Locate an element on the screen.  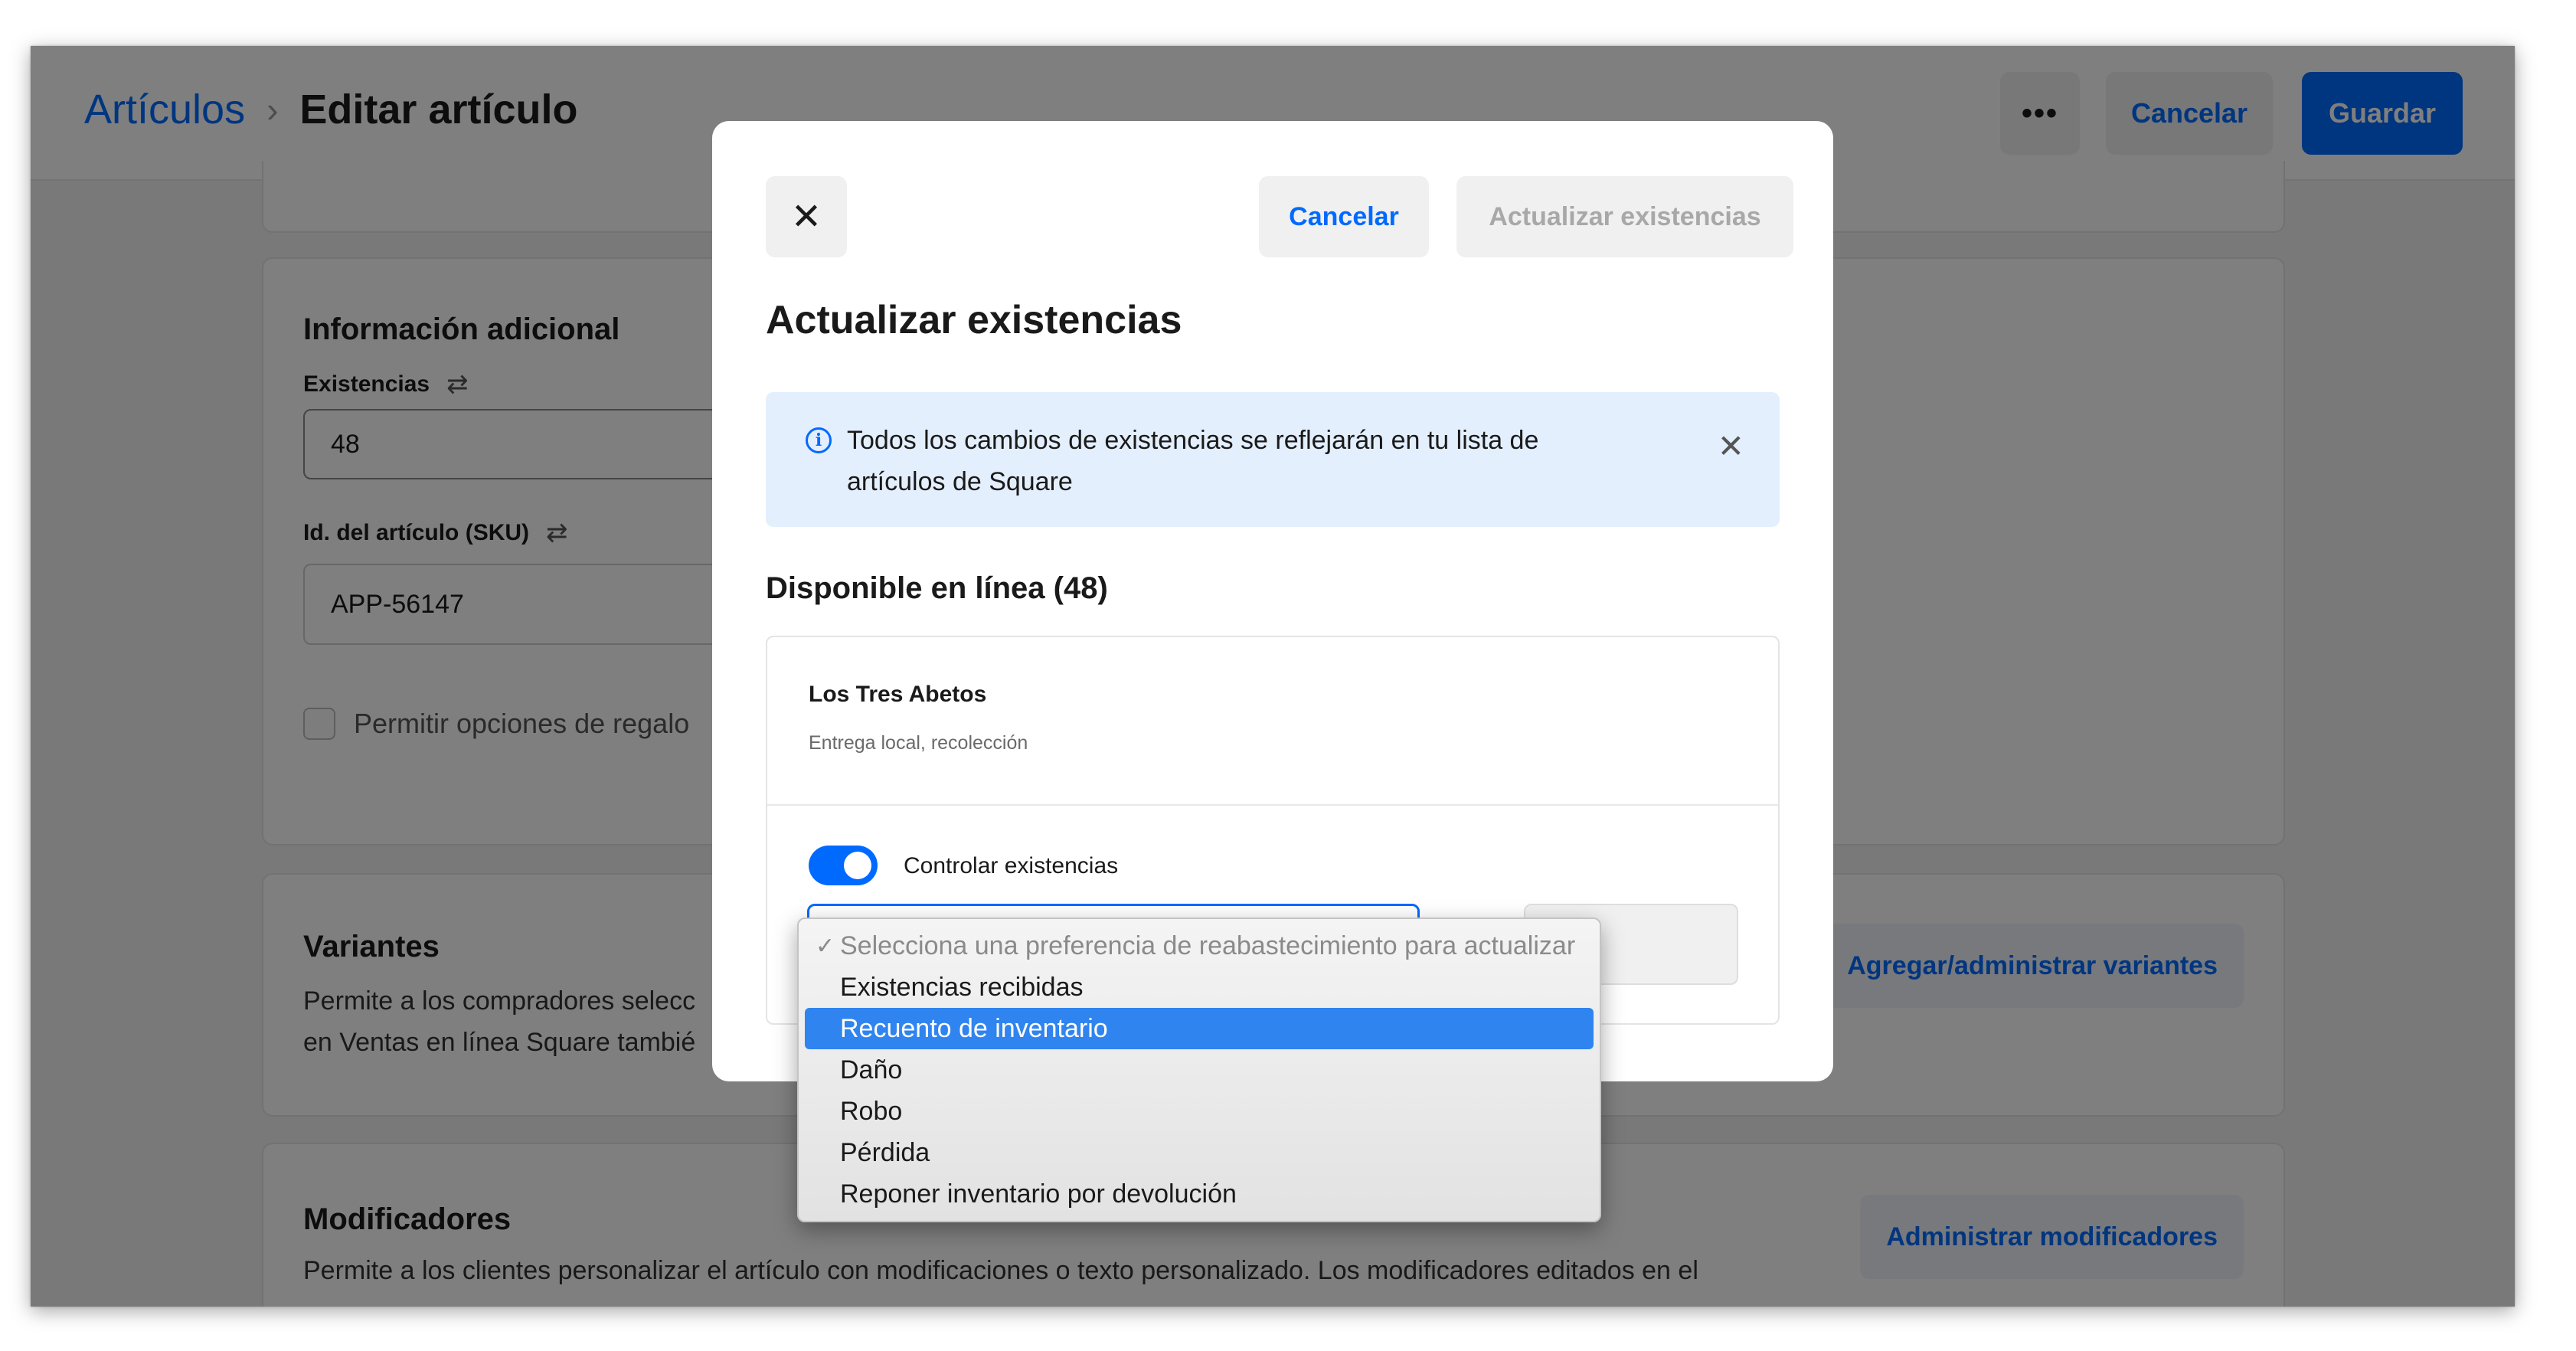
modal-cancel-button: Cancelar is located at coordinates (1344, 216).